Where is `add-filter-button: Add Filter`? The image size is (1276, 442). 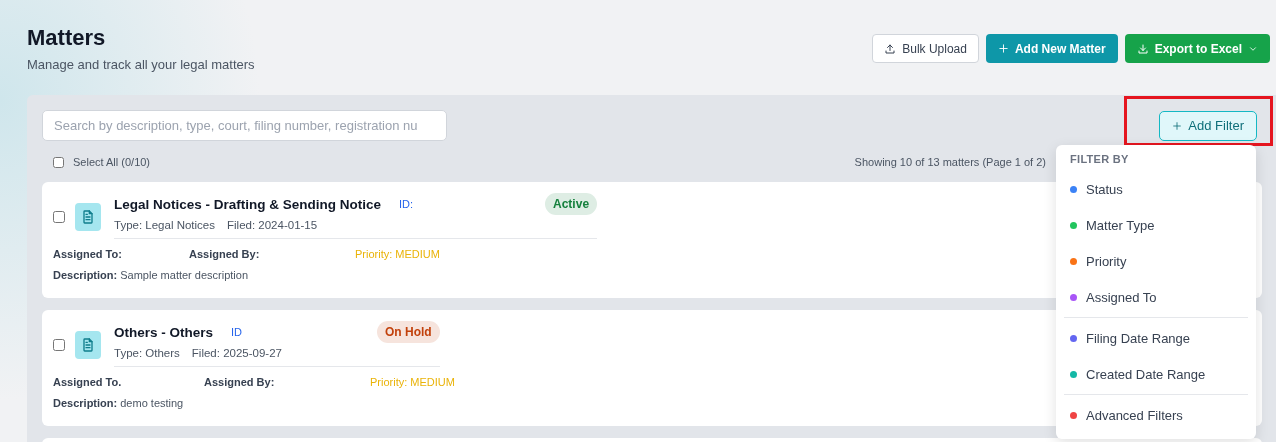
add-filter-button: Add Filter is located at coordinates (1208, 125).